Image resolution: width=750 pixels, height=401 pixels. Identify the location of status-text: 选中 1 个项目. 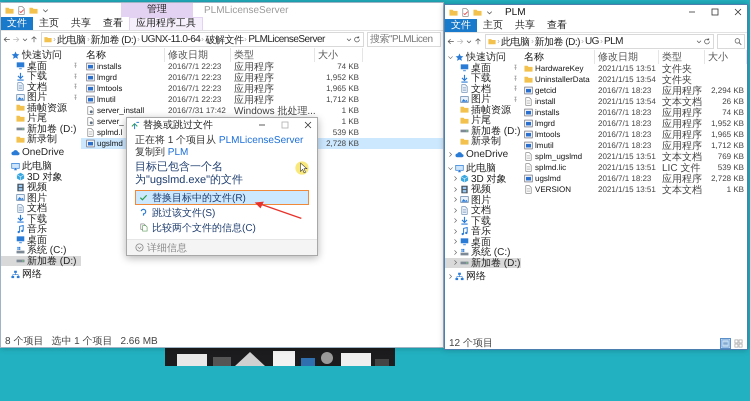
(81, 341).